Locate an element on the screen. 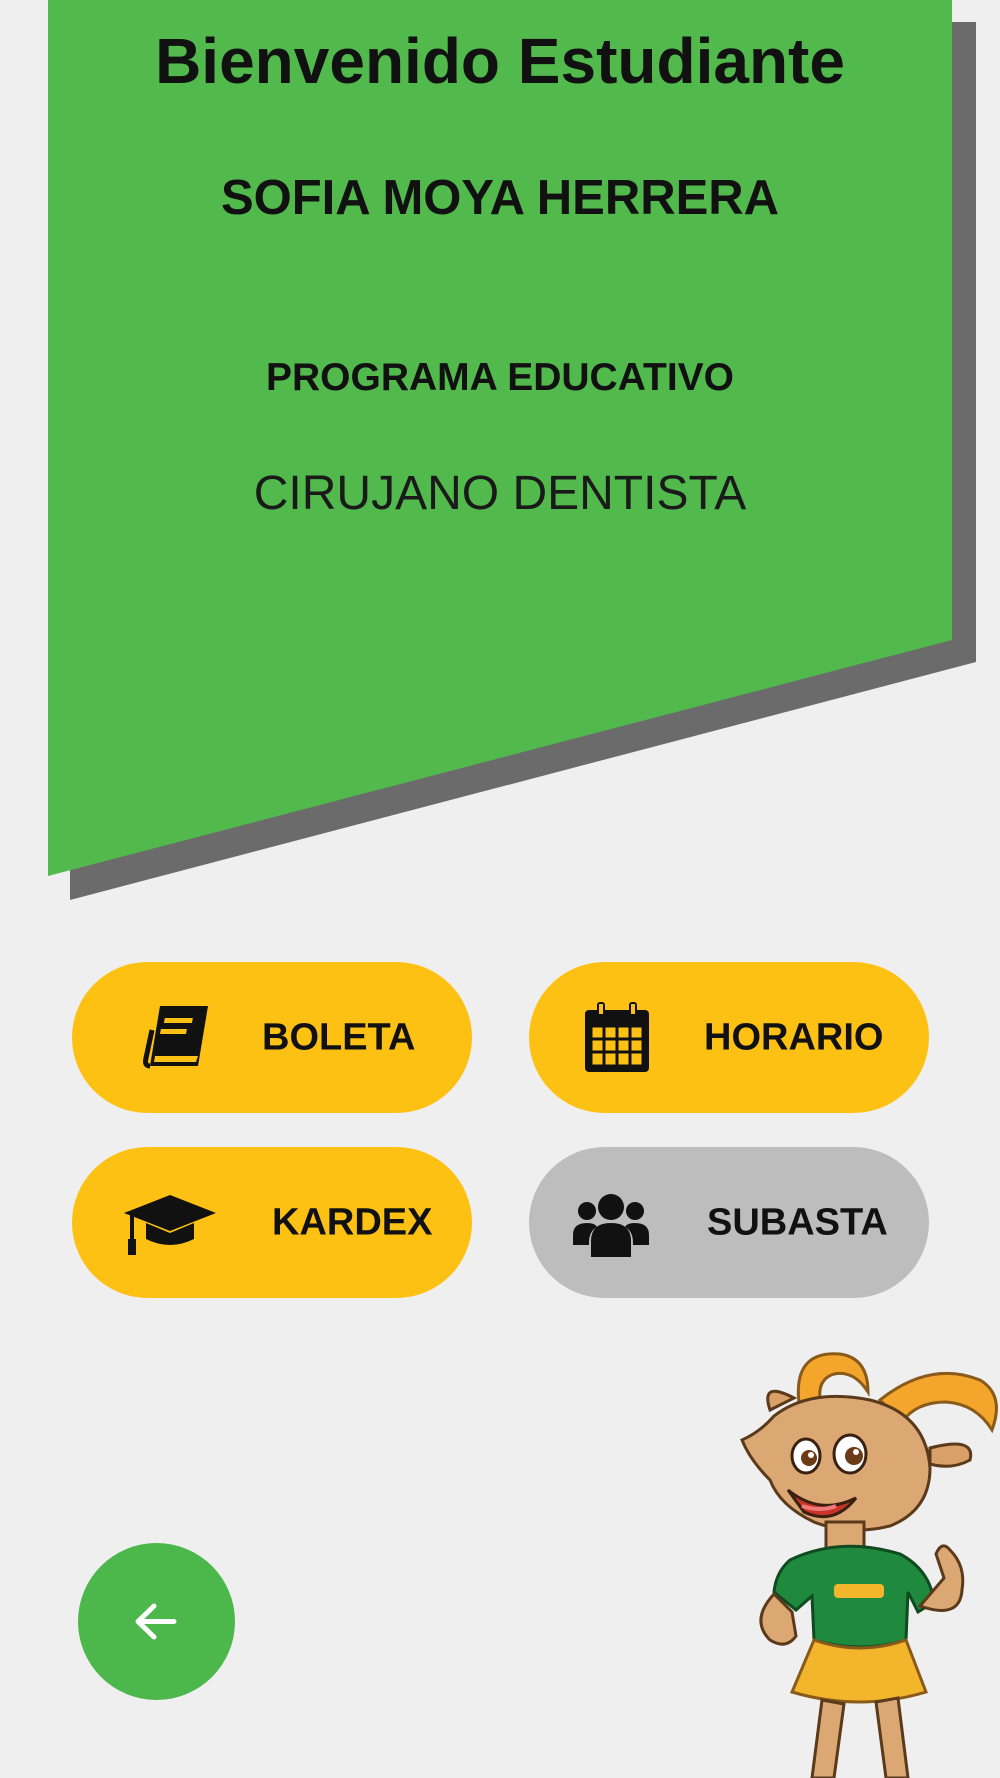 This screenshot has width=1000, height=1778. arrow-left-icon is located at coordinates (156, 1621).